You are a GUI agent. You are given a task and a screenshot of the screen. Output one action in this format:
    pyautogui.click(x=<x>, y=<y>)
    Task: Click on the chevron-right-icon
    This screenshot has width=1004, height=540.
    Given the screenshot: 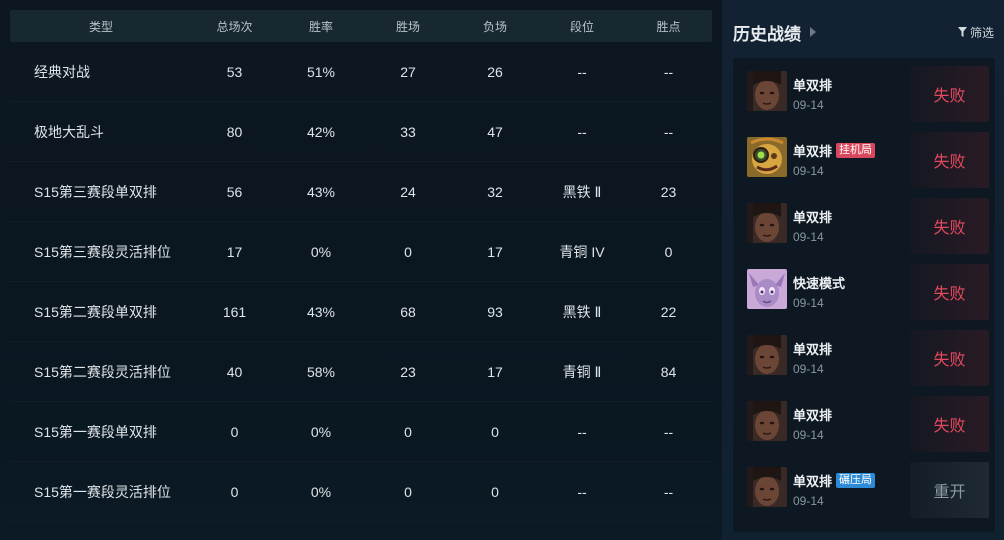 What is the action you would take?
    pyautogui.click(x=813, y=32)
    